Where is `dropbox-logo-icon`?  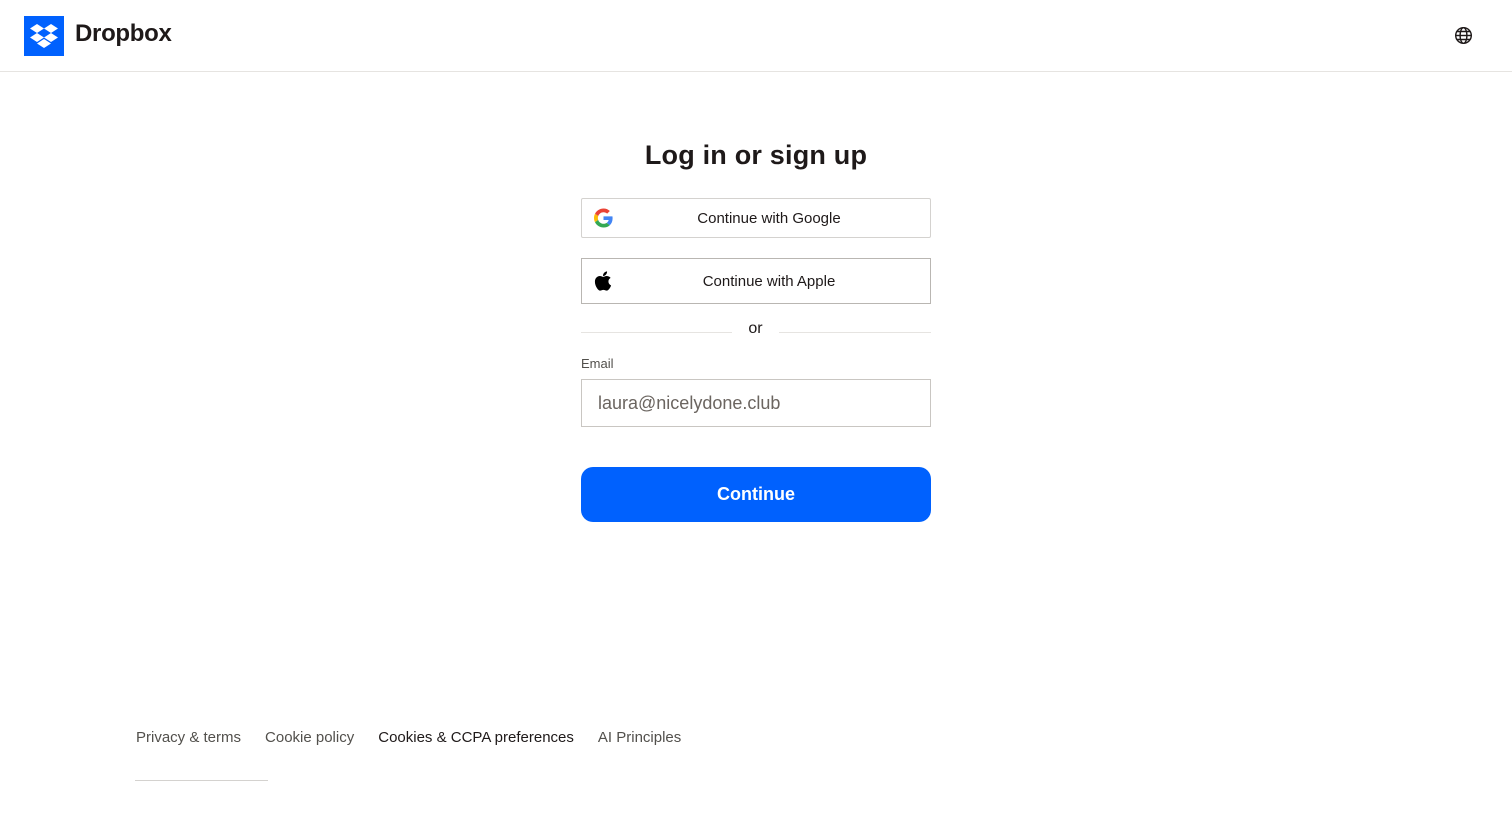 dropbox-logo-icon is located at coordinates (44, 36).